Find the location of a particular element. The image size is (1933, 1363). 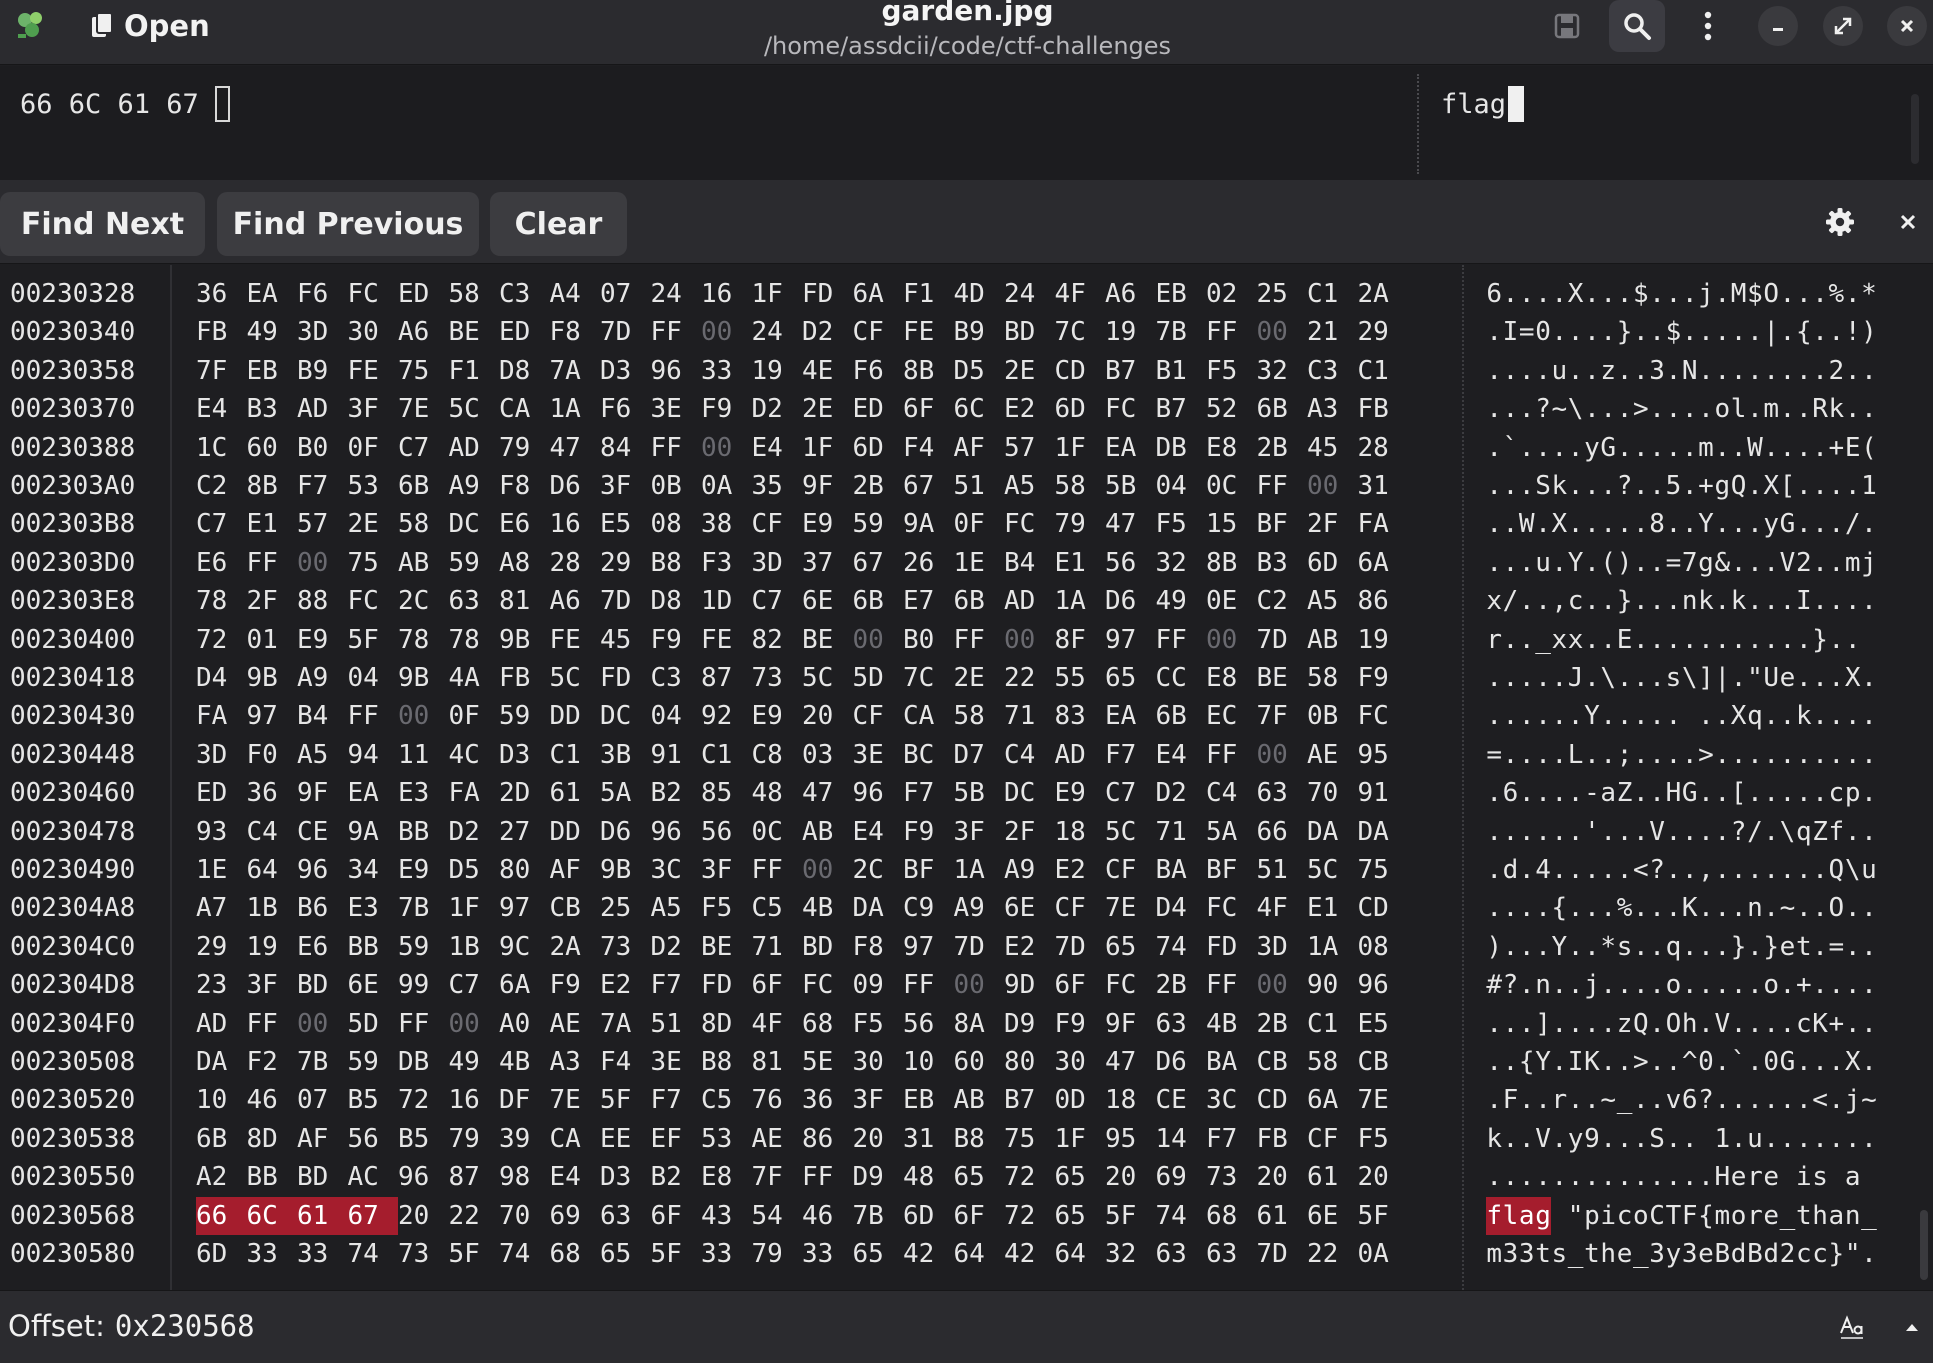

ascii-char: 5 is located at coordinates (1673, 486).